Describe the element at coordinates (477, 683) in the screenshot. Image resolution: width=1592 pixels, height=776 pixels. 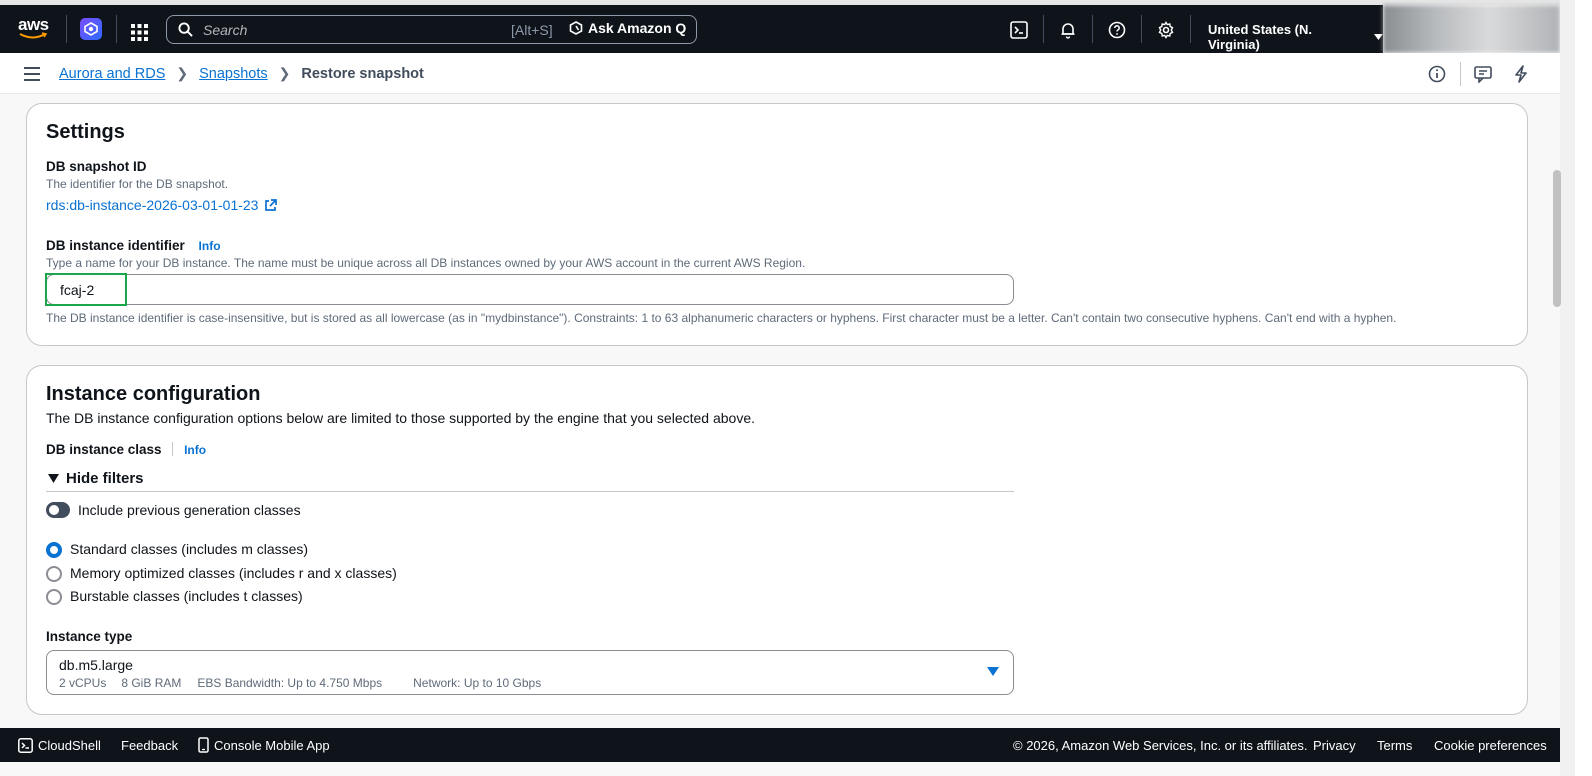
I see `spec-network: Network: Up to 10 Gbps` at that location.